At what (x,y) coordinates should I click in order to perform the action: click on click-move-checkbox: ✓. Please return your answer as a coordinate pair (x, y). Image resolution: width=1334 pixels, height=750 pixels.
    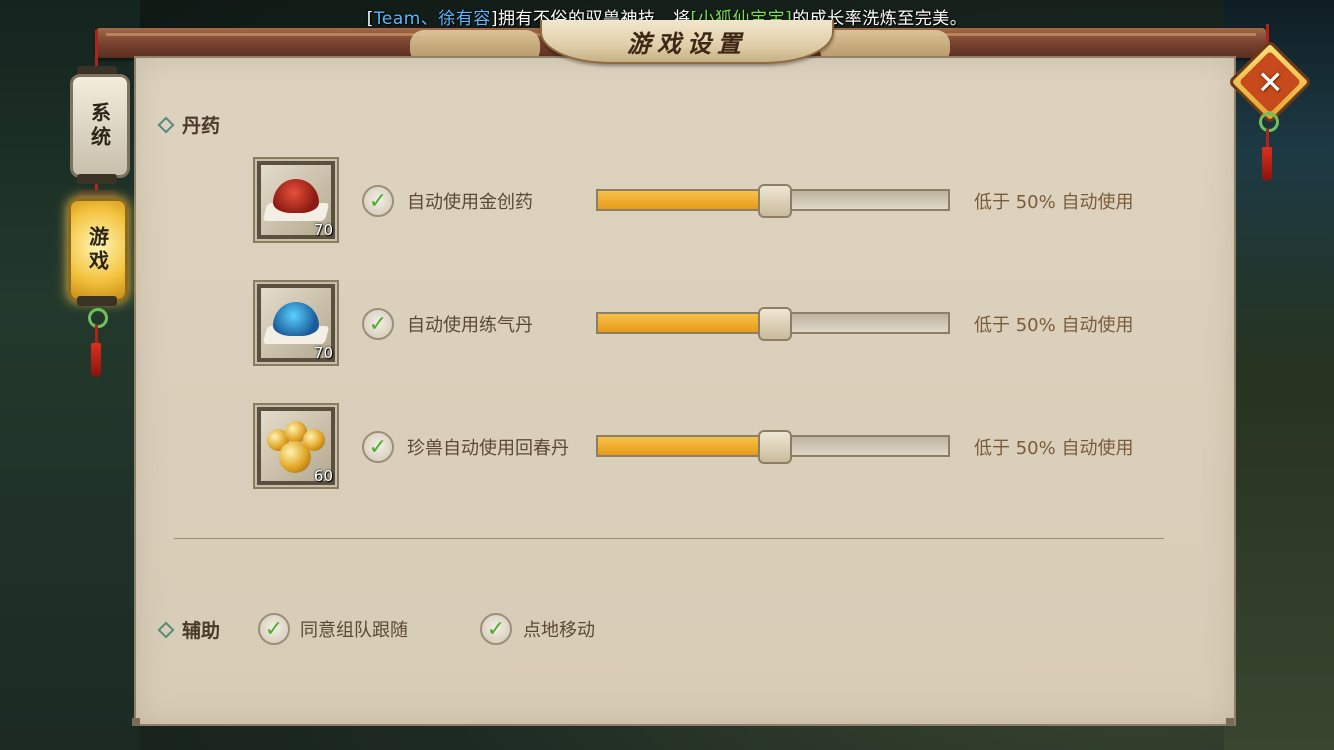
    Looking at the image, I should click on (496, 629).